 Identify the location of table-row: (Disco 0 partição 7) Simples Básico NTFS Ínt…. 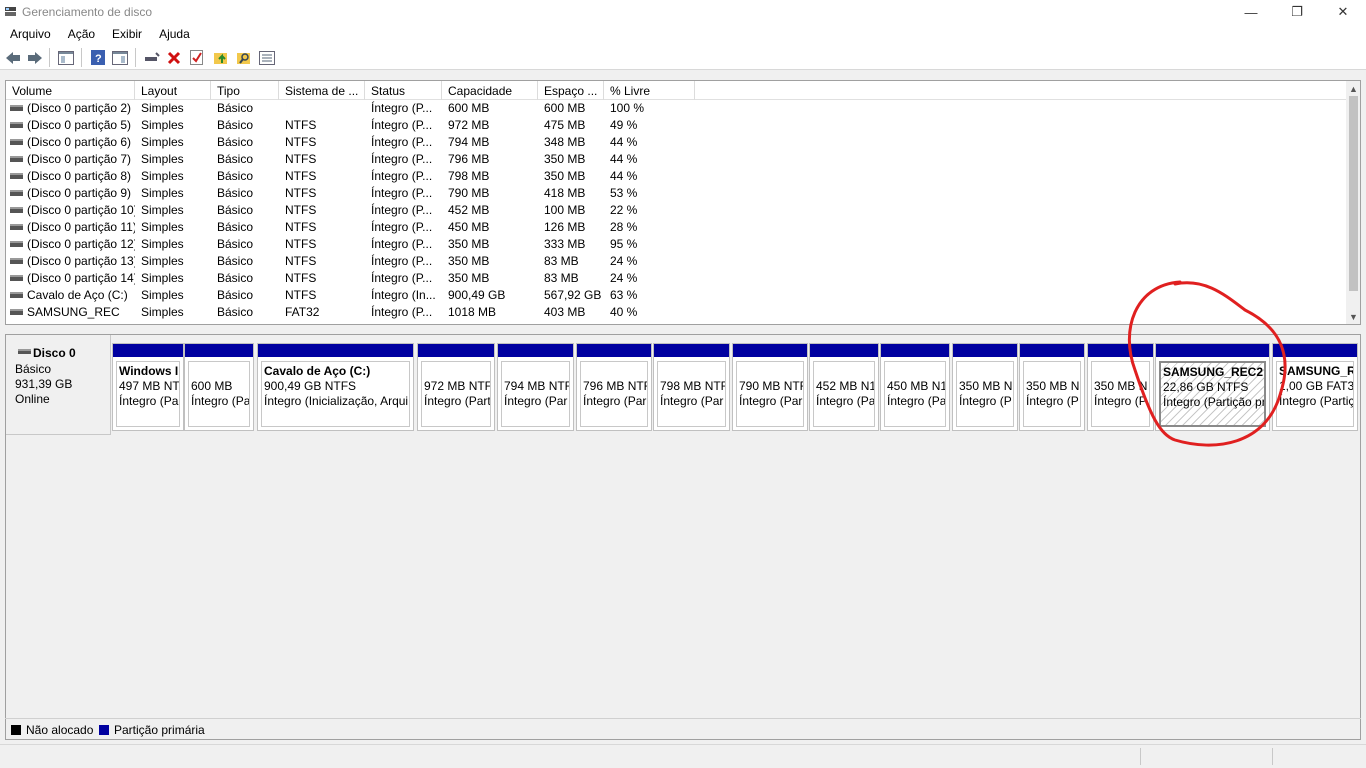
(676, 159).